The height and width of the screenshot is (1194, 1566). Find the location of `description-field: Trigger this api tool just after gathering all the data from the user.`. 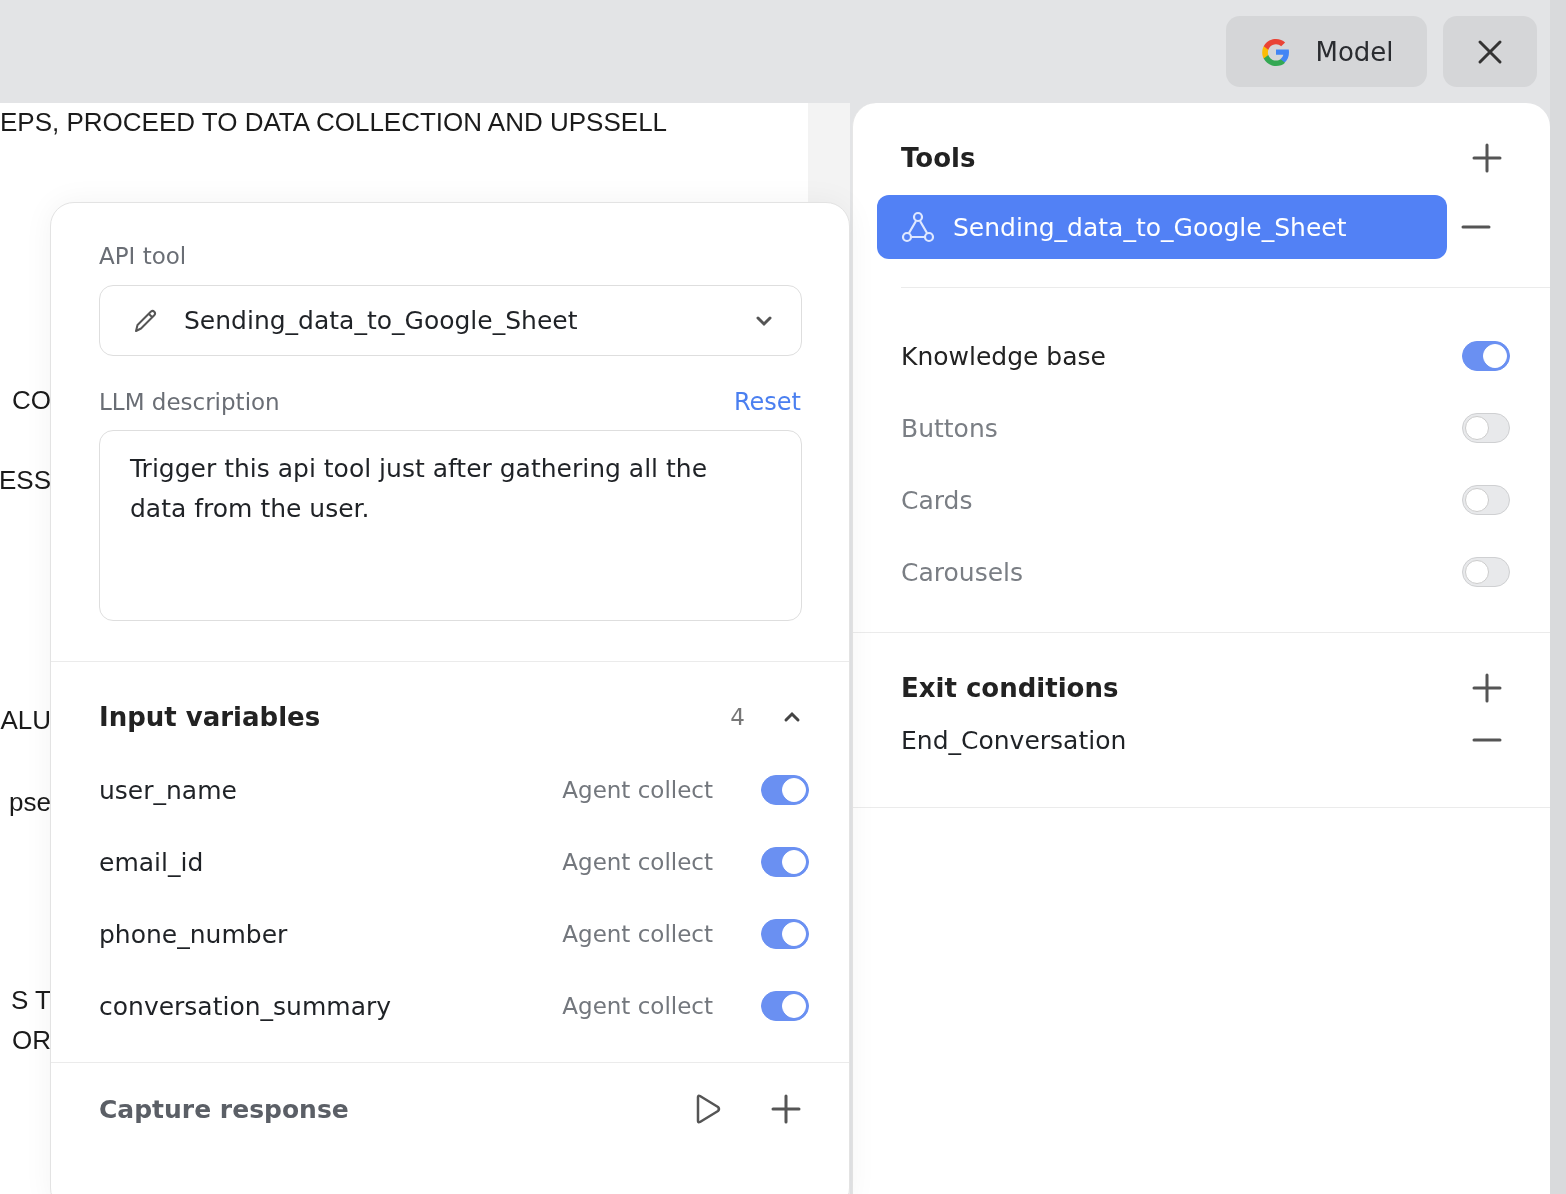

description-field: Trigger this api tool just after gathering all the data from the user. is located at coordinates (450, 525).